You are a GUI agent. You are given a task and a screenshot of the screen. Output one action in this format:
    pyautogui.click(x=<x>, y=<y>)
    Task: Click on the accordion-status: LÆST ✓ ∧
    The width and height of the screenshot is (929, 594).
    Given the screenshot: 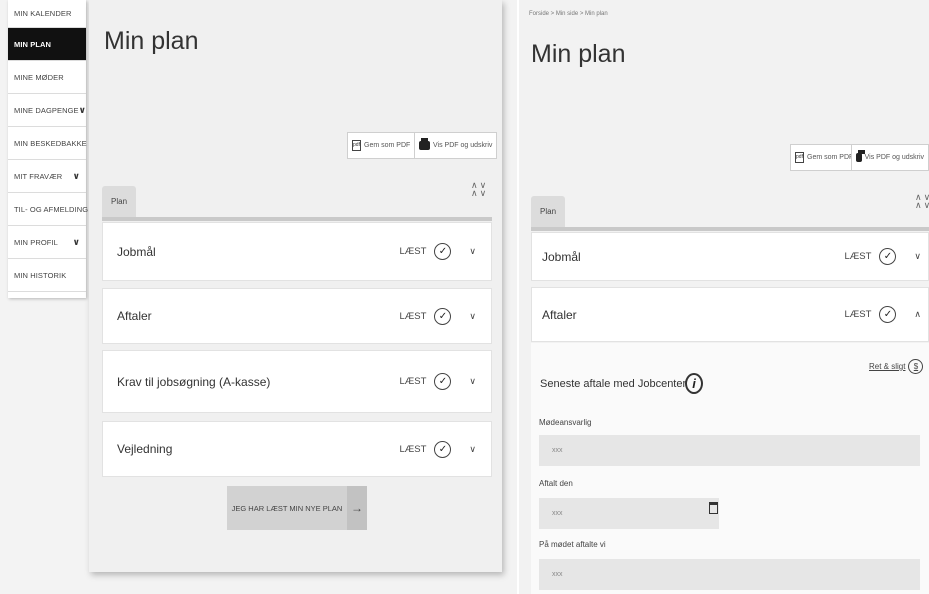 What is the action you would take?
    pyautogui.click(x=882, y=314)
    